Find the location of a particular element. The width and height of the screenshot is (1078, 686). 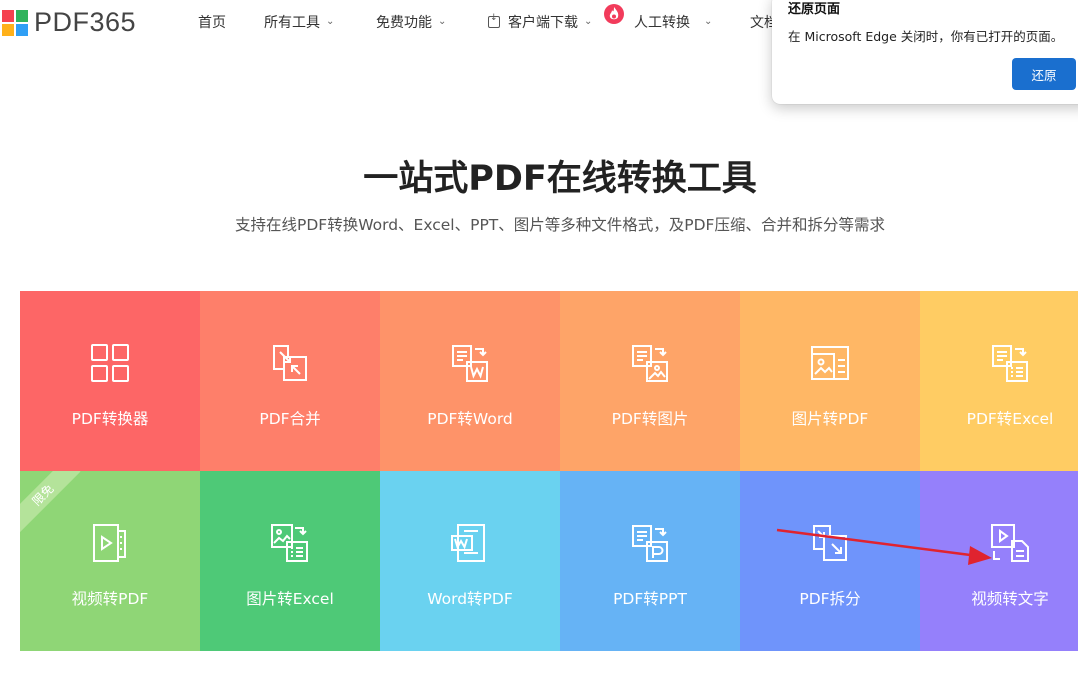

video-to-text-icon is located at coordinates (1010, 543).